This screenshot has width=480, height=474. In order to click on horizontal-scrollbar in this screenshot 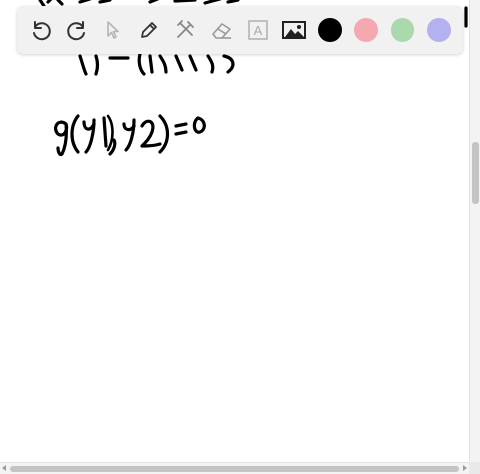, I will do `click(234, 468)`.